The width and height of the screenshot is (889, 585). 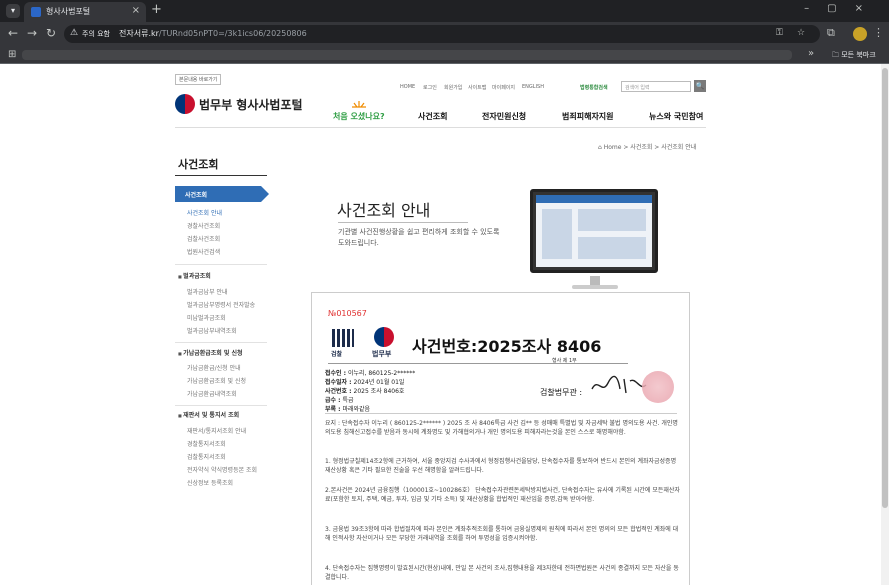 I want to click on bookmarks-overflow-icon: », so click(x=811, y=53).